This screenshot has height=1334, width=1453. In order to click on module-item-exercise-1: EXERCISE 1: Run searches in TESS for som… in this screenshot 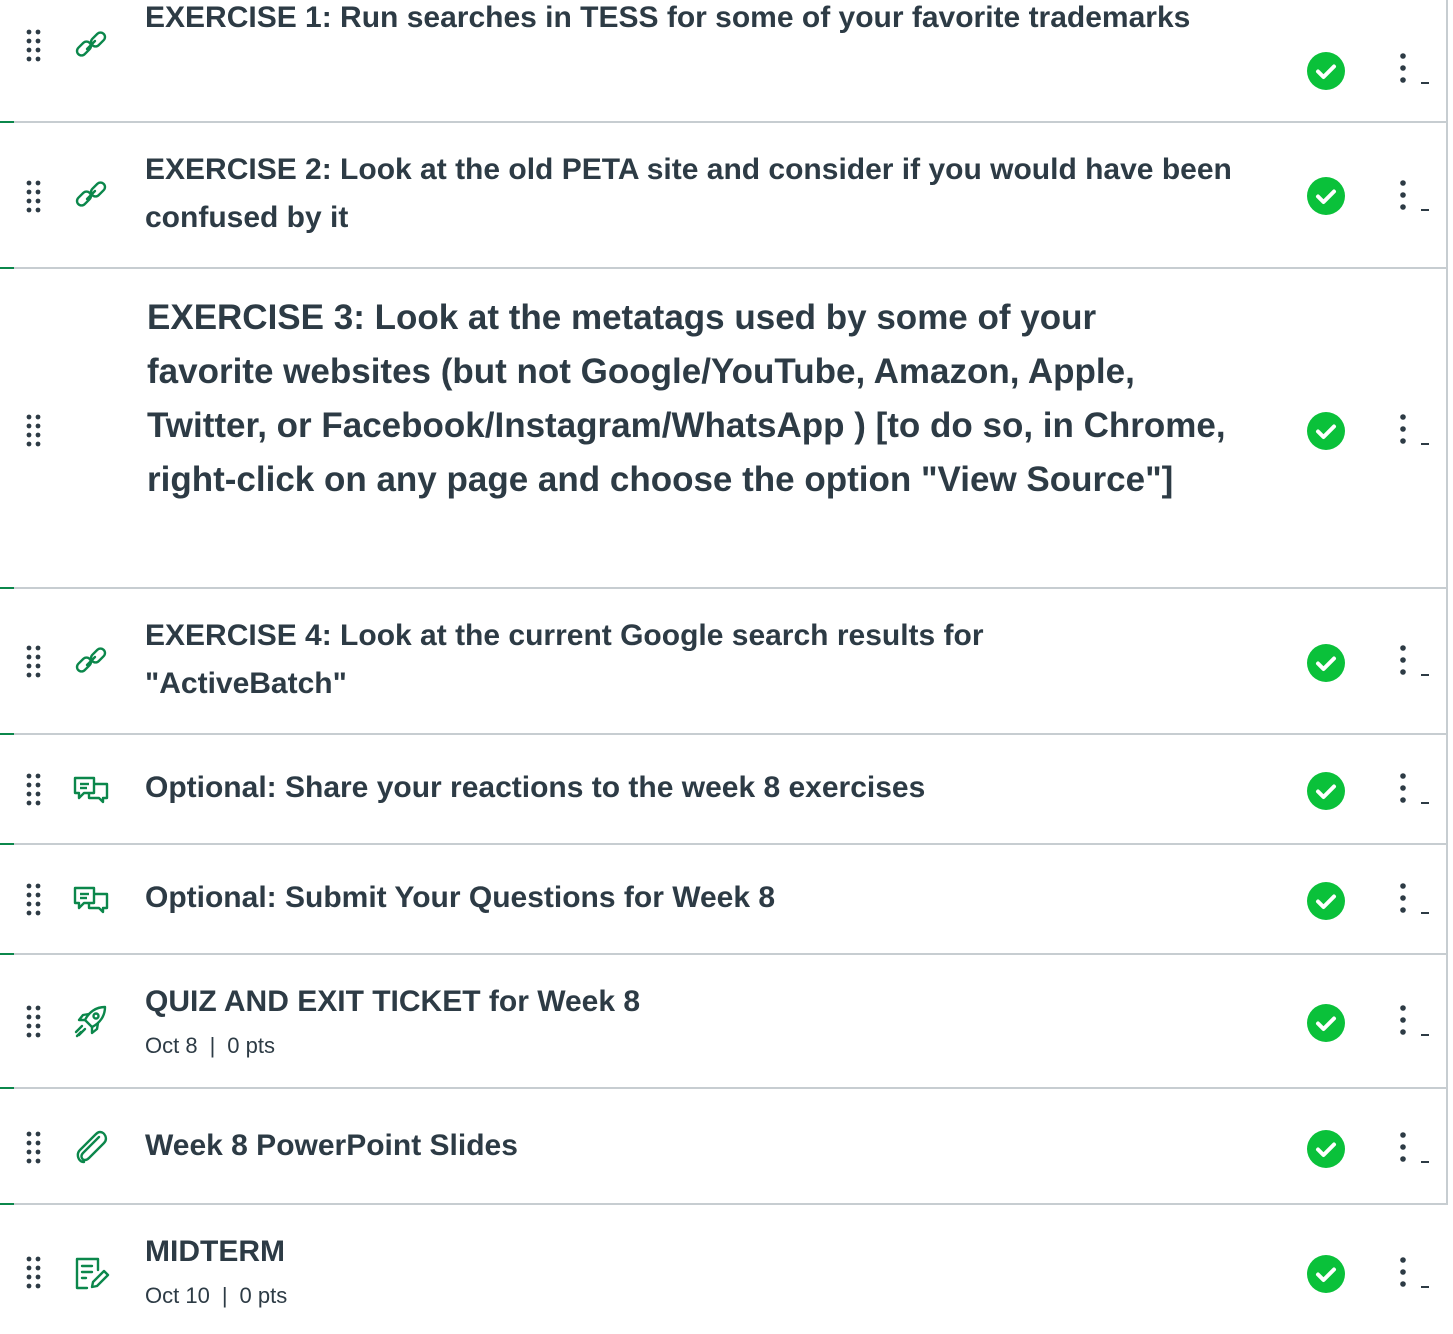, I will do `click(724, 60)`.